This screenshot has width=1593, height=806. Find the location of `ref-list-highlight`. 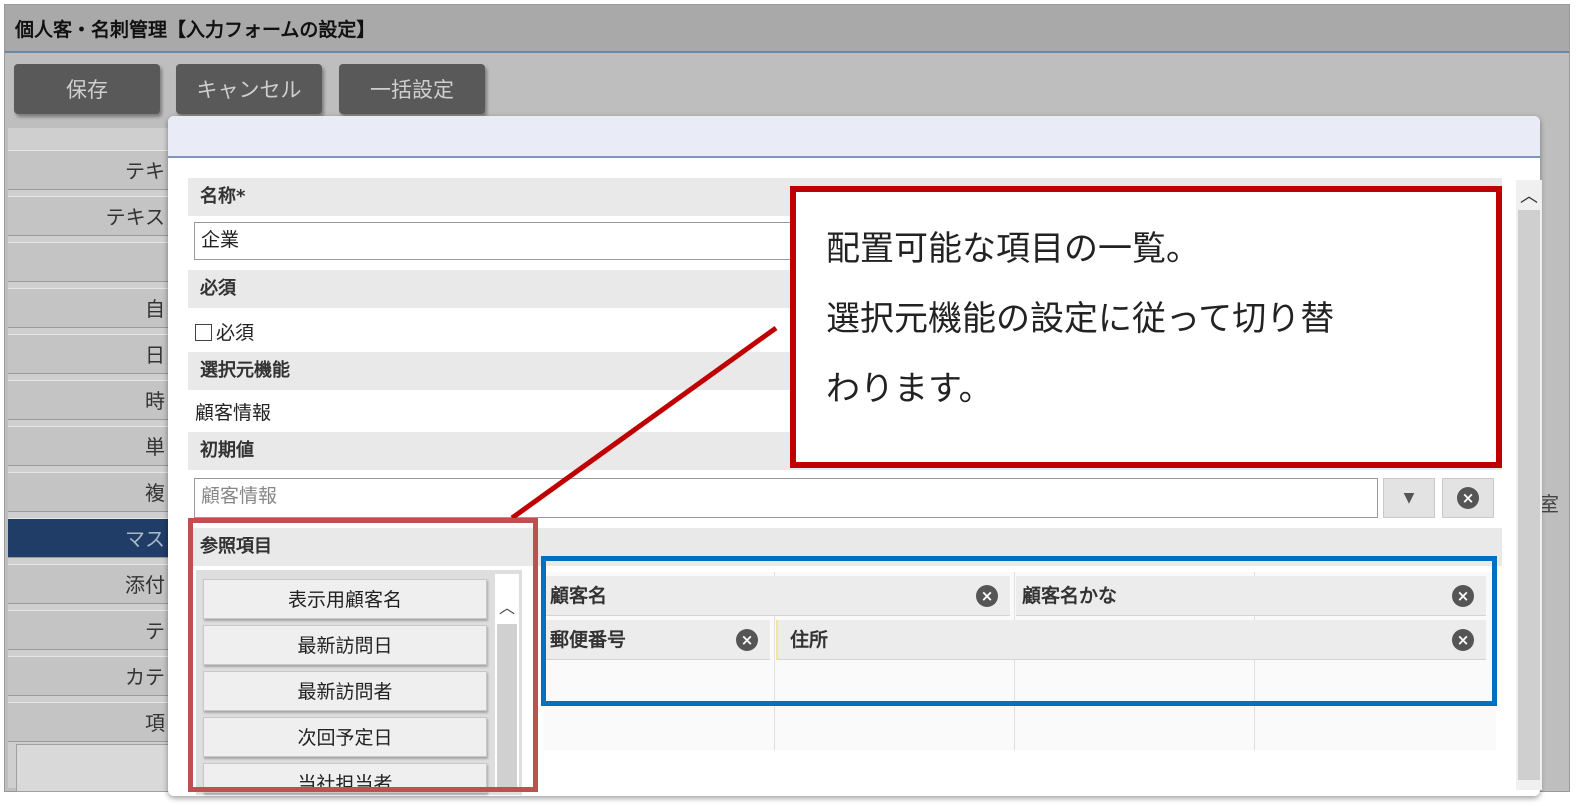

ref-list-highlight is located at coordinates (363, 655).